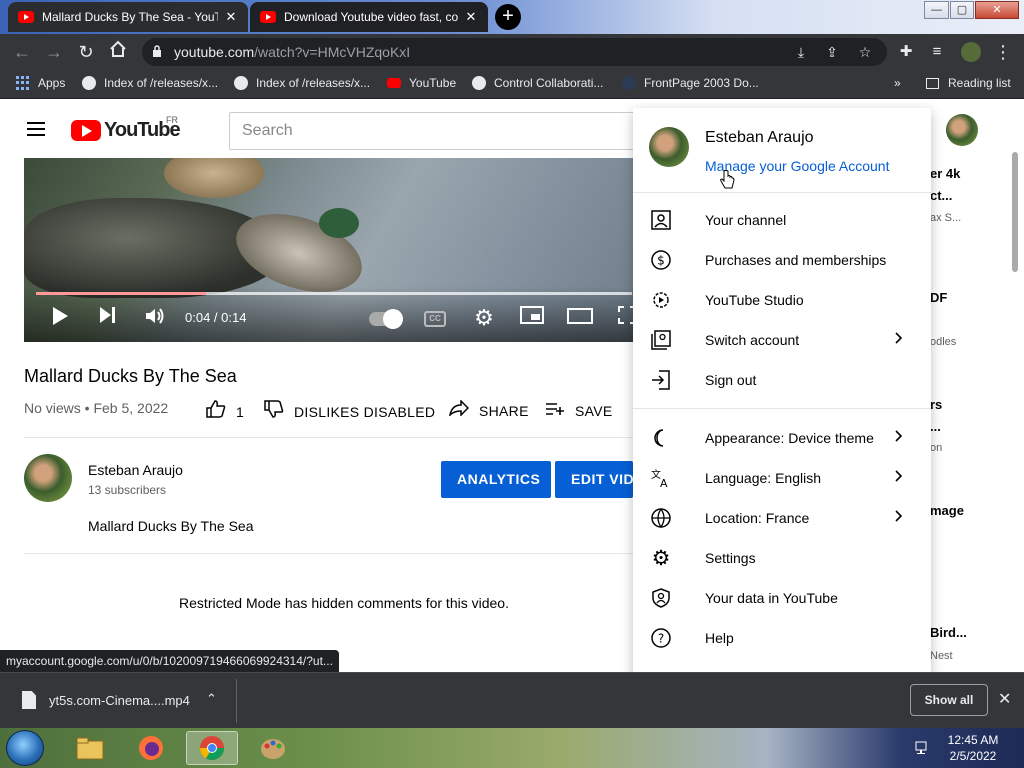 Image resolution: width=1024 pixels, height=768 pixels. What do you see at coordinates (22, 52) in the screenshot?
I see `back-icon: ←` at bounding box center [22, 52].